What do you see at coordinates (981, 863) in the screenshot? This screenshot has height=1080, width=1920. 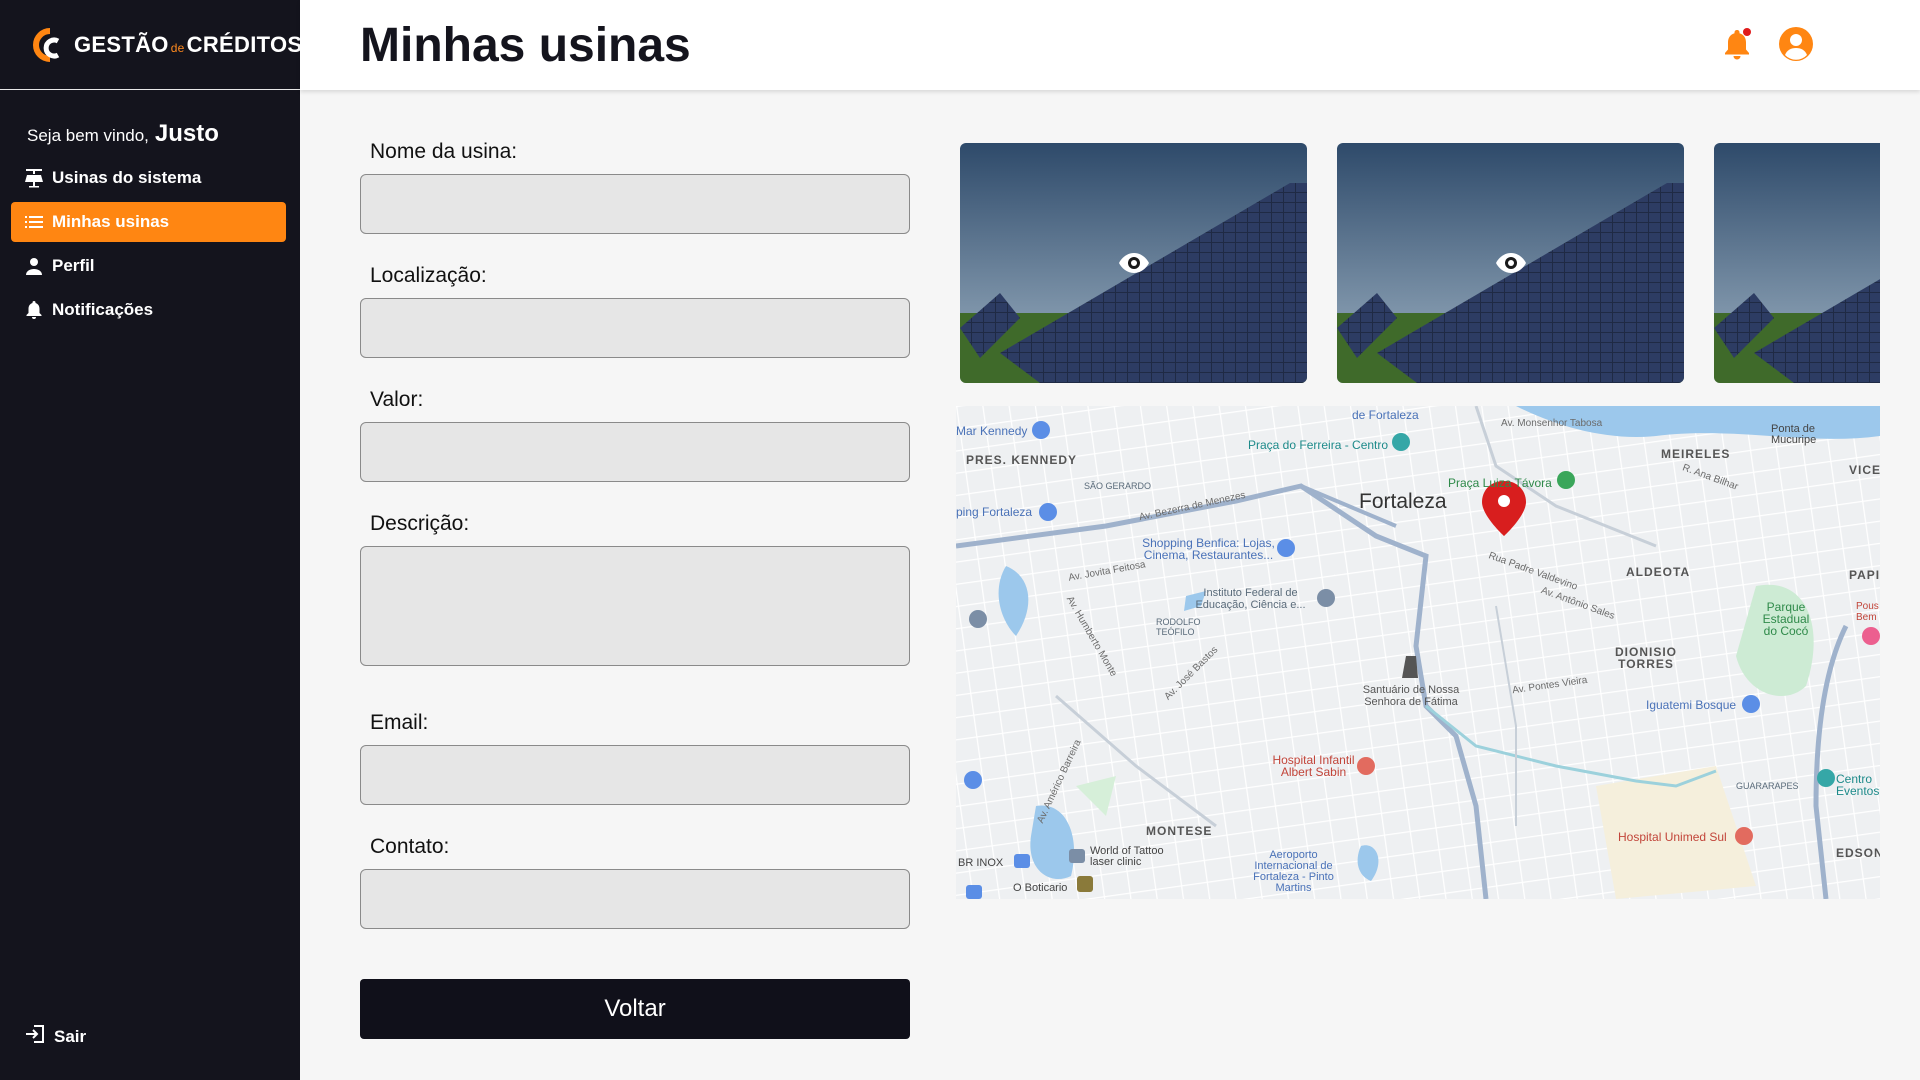 I see `map-place-label: BR INOX` at bounding box center [981, 863].